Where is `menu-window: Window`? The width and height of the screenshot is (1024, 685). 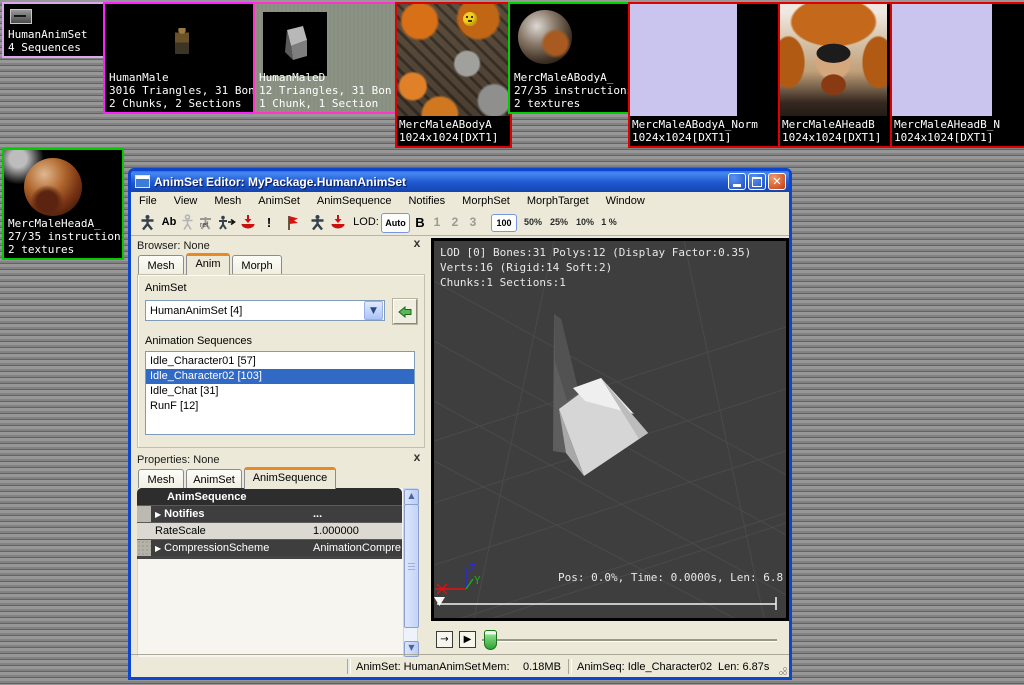
menu-window: Window is located at coordinates (625, 201).